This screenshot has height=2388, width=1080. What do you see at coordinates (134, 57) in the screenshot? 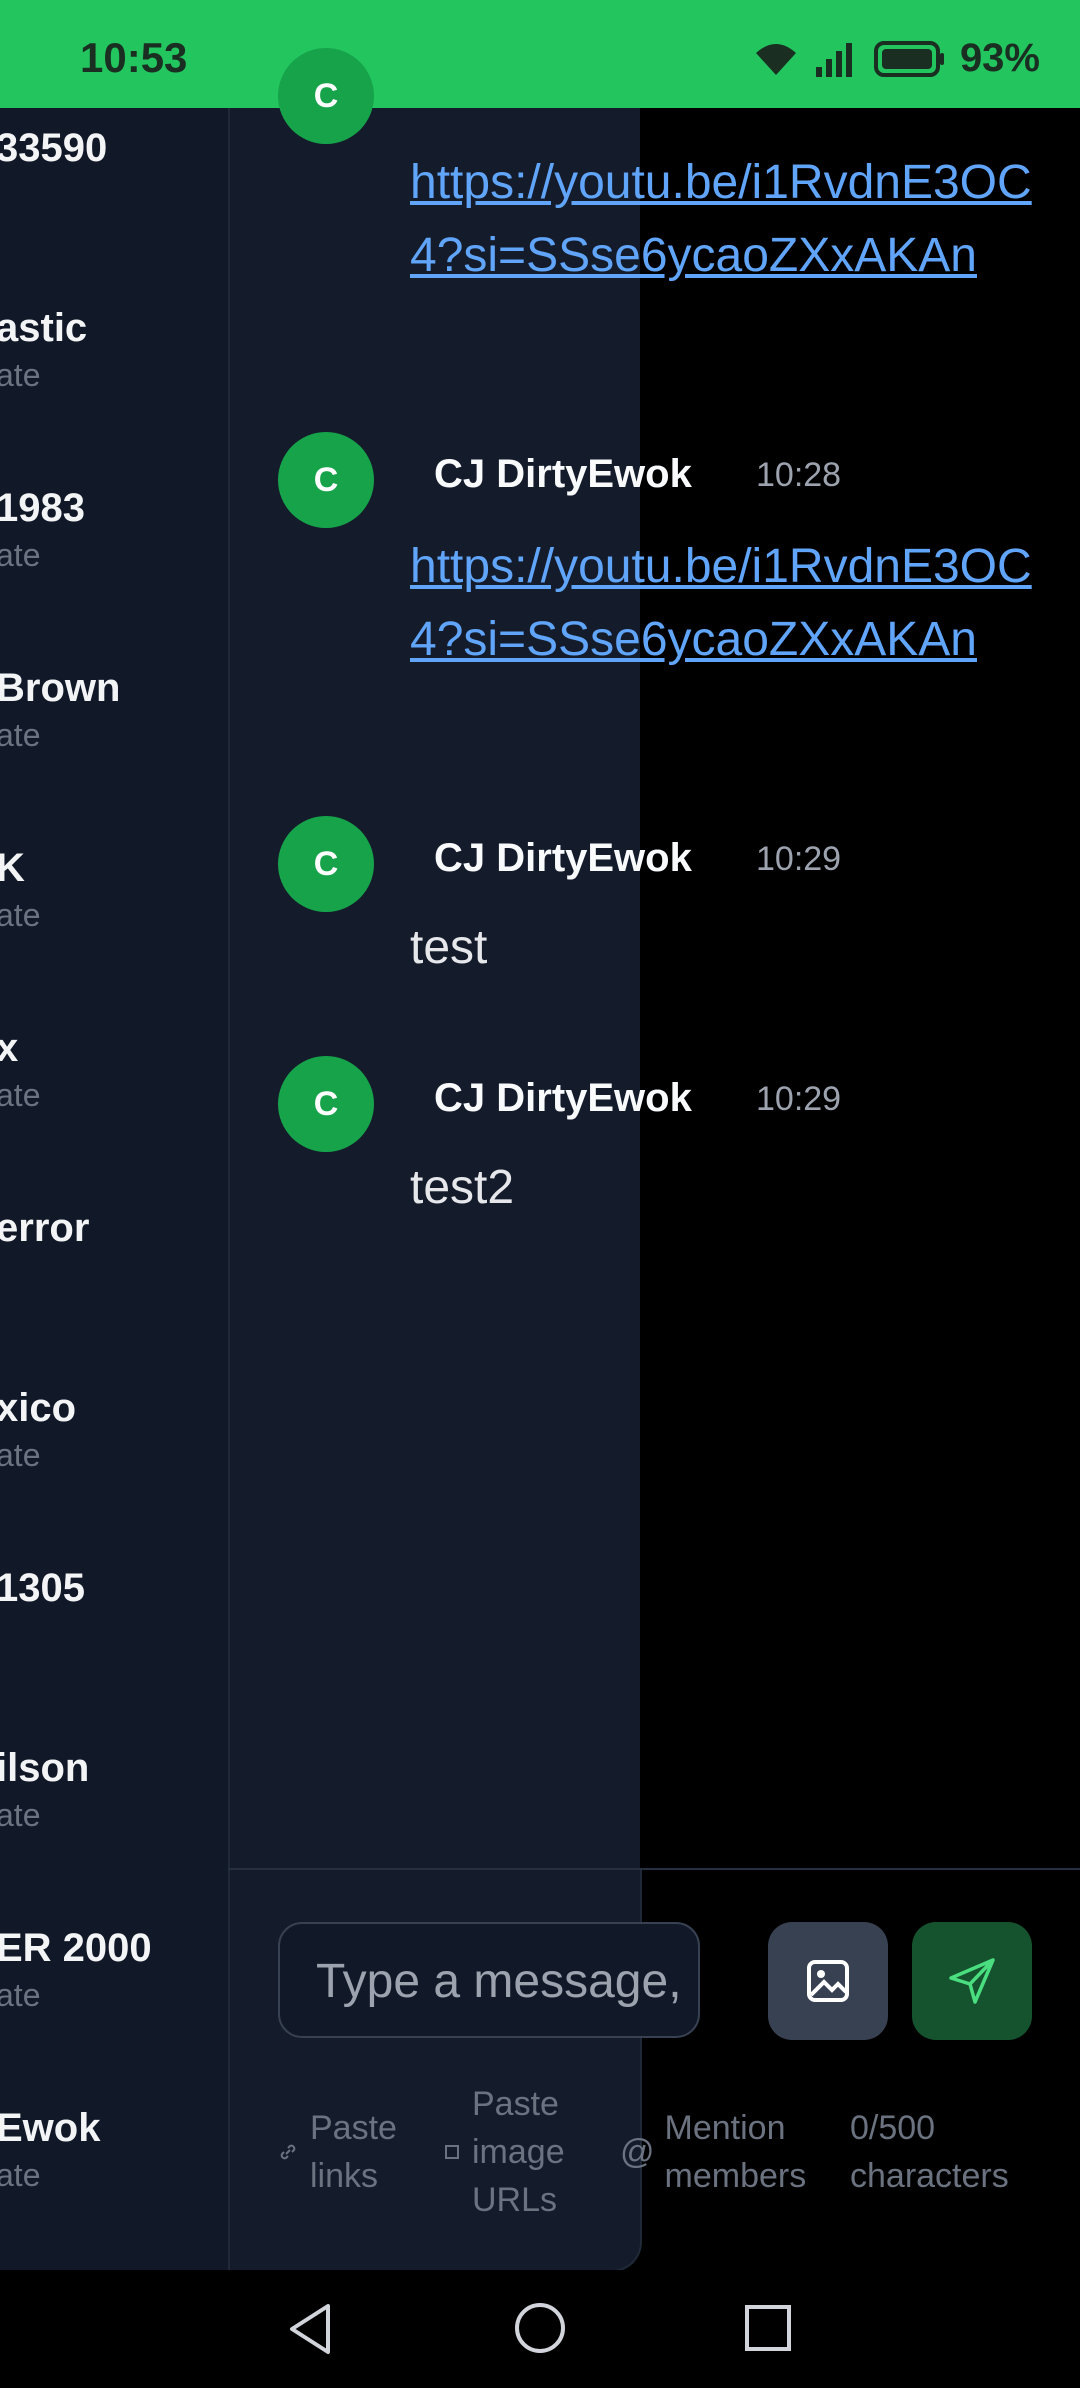
I see `status-time: 10:53` at bounding box center [134, 57].